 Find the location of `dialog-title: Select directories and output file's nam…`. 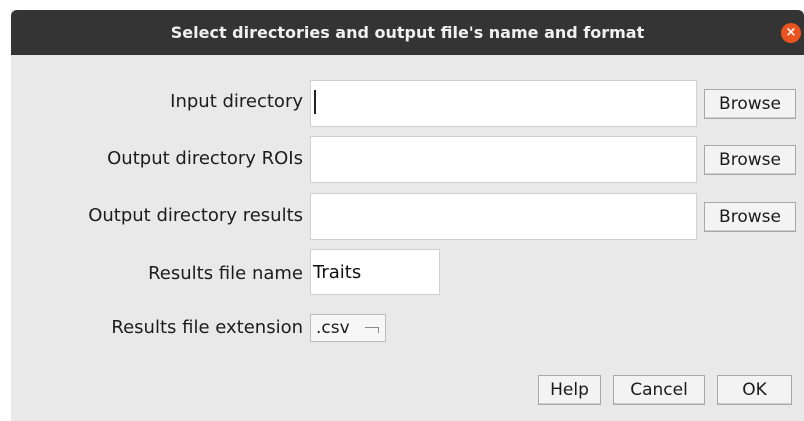

dialog-title: Select directories and output file's nam… is located at coordinates (407, 32).